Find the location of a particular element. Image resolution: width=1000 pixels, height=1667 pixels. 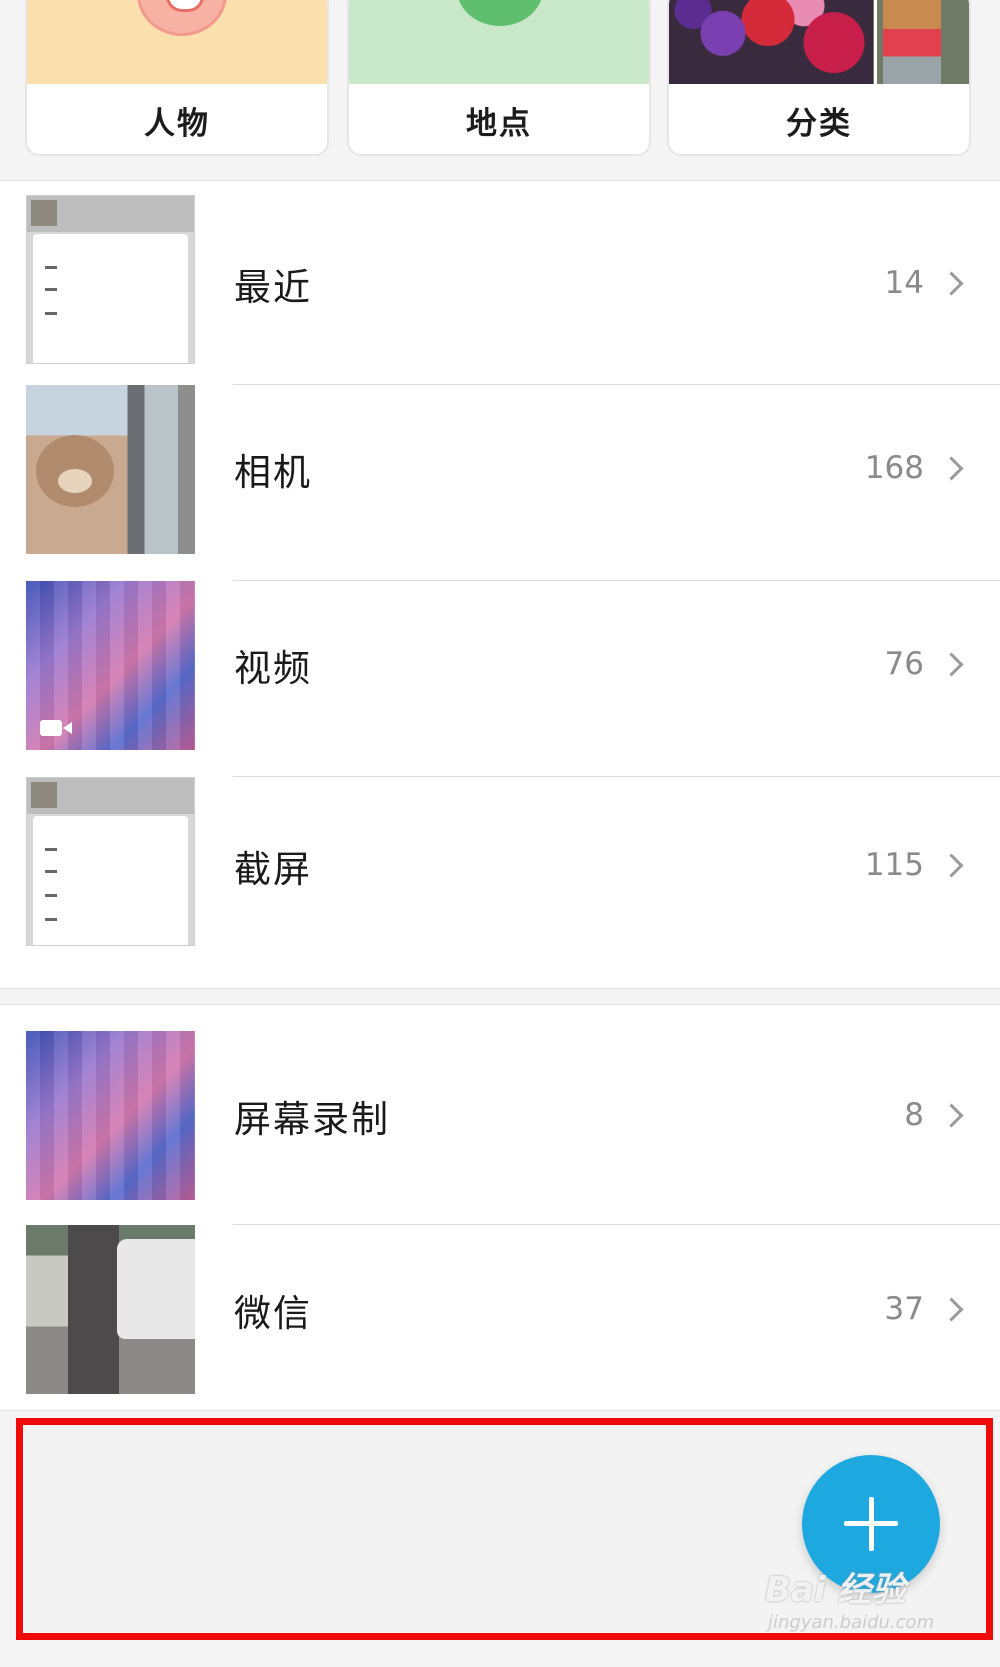

person-face-icon is located at coordinates (182, 18).